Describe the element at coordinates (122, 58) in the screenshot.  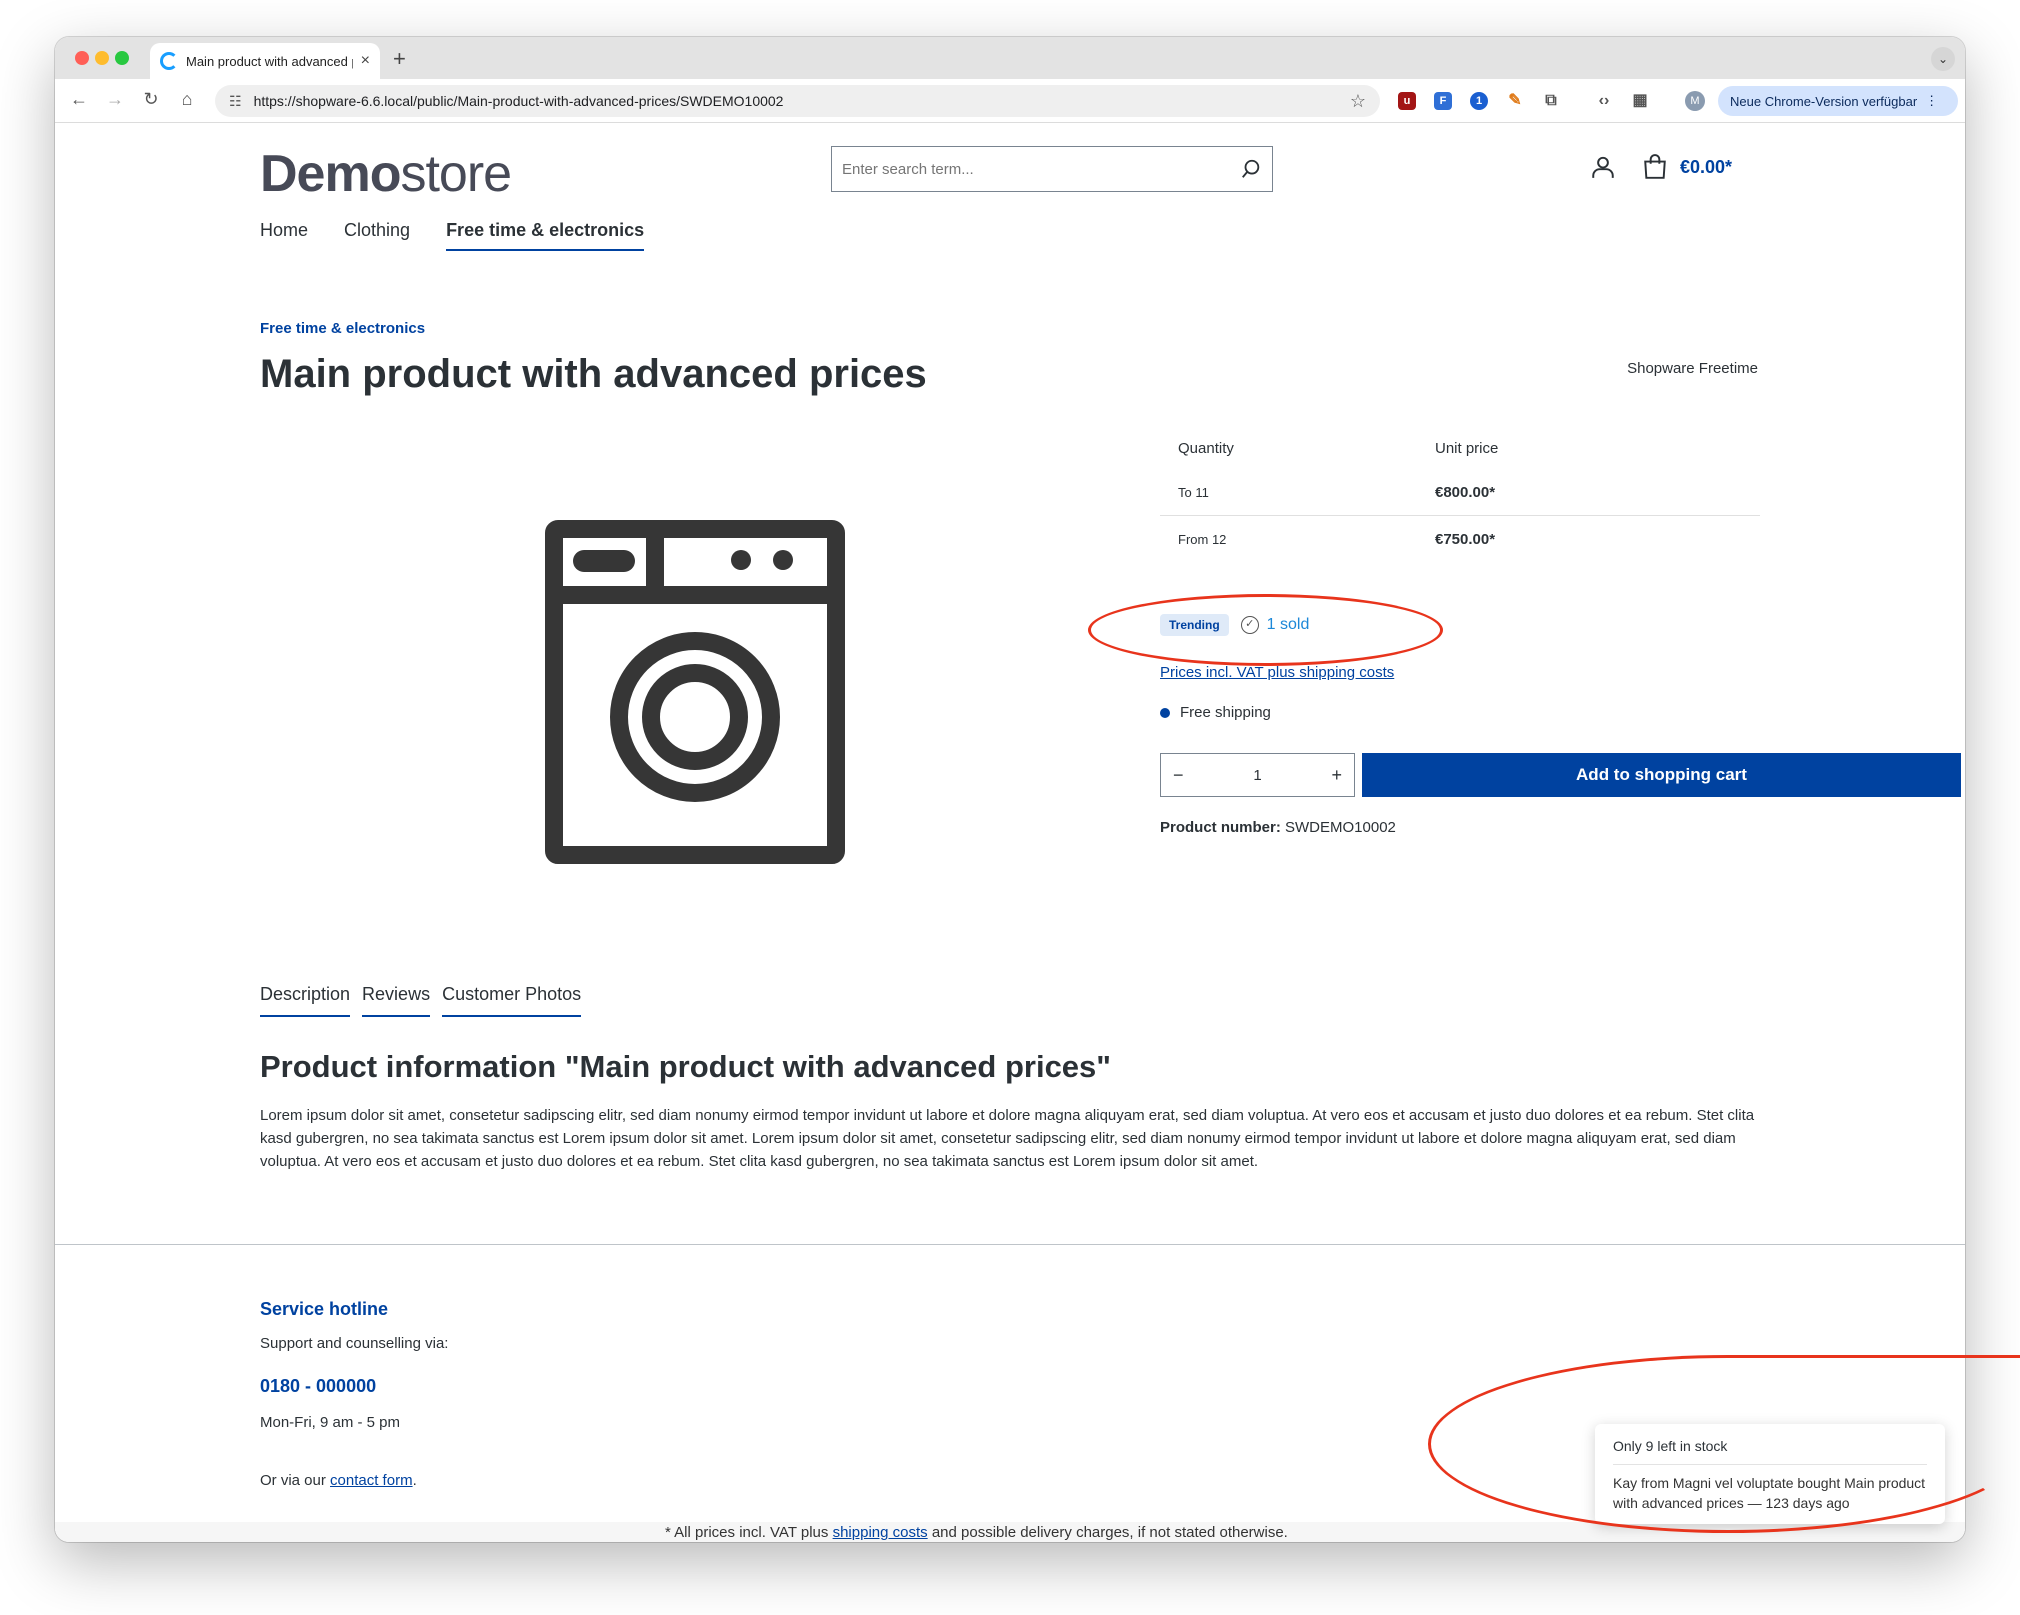
I see `maximize-window-button` at that location.